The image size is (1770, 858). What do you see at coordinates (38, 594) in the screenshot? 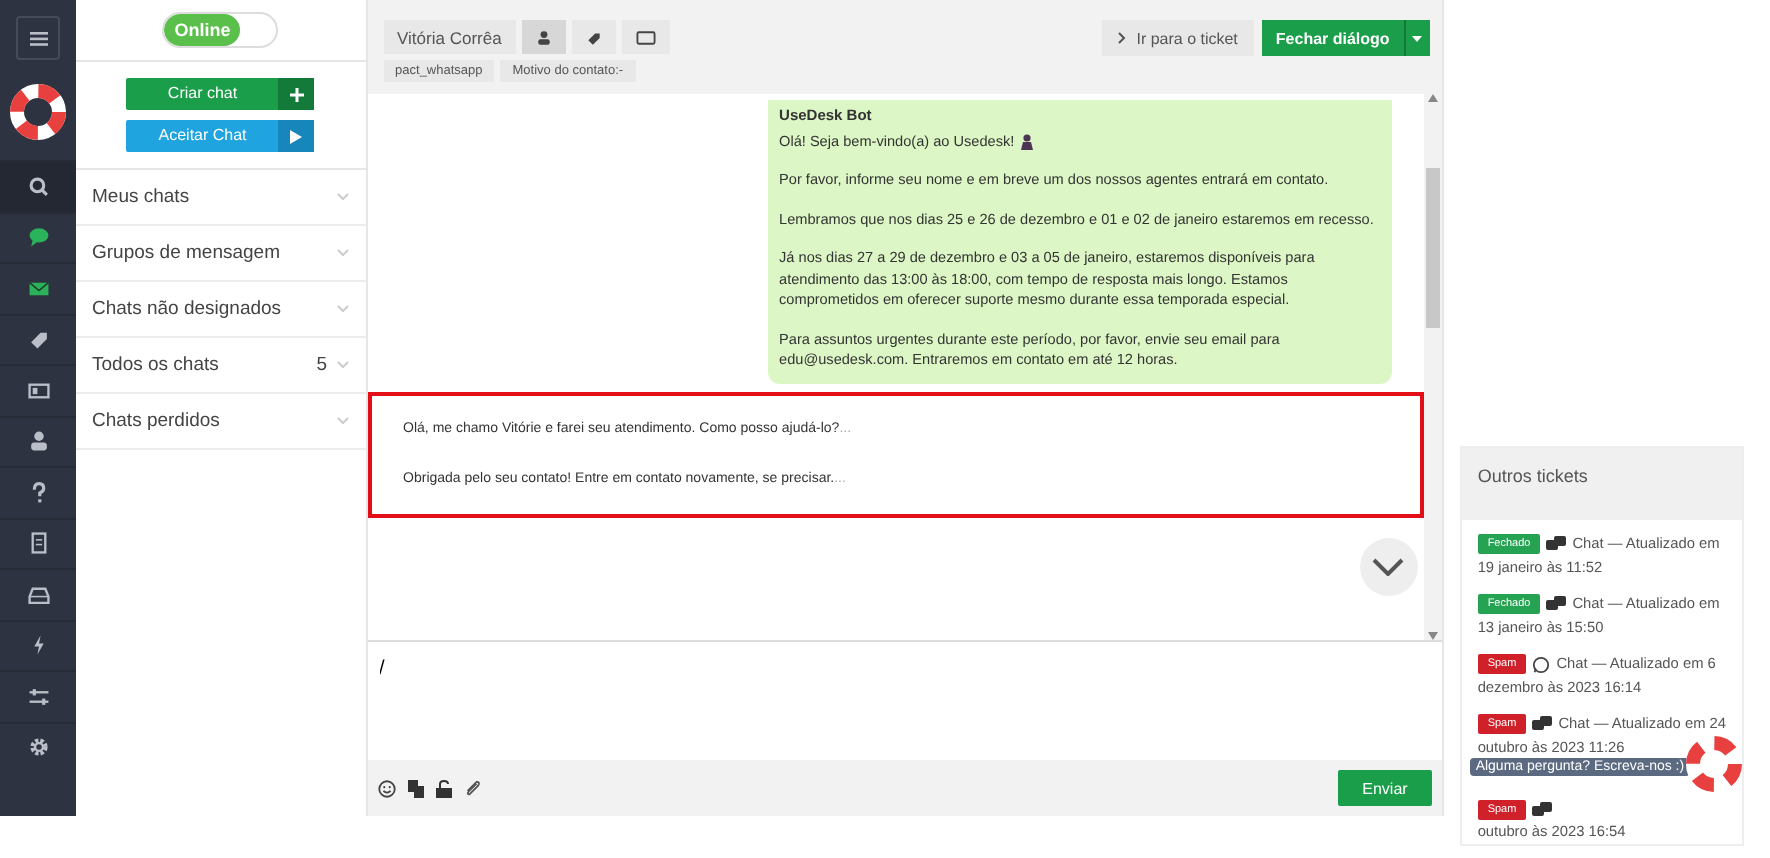
I see `inbox-icon` at bounding box center [38, 594].